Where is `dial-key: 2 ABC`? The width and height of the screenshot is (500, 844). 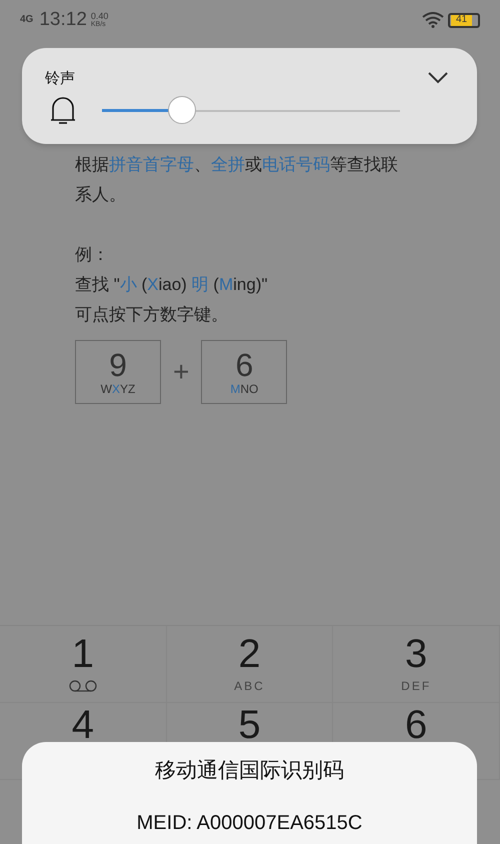 dial-key: 2 ABC is located at coordinates (250, 664).